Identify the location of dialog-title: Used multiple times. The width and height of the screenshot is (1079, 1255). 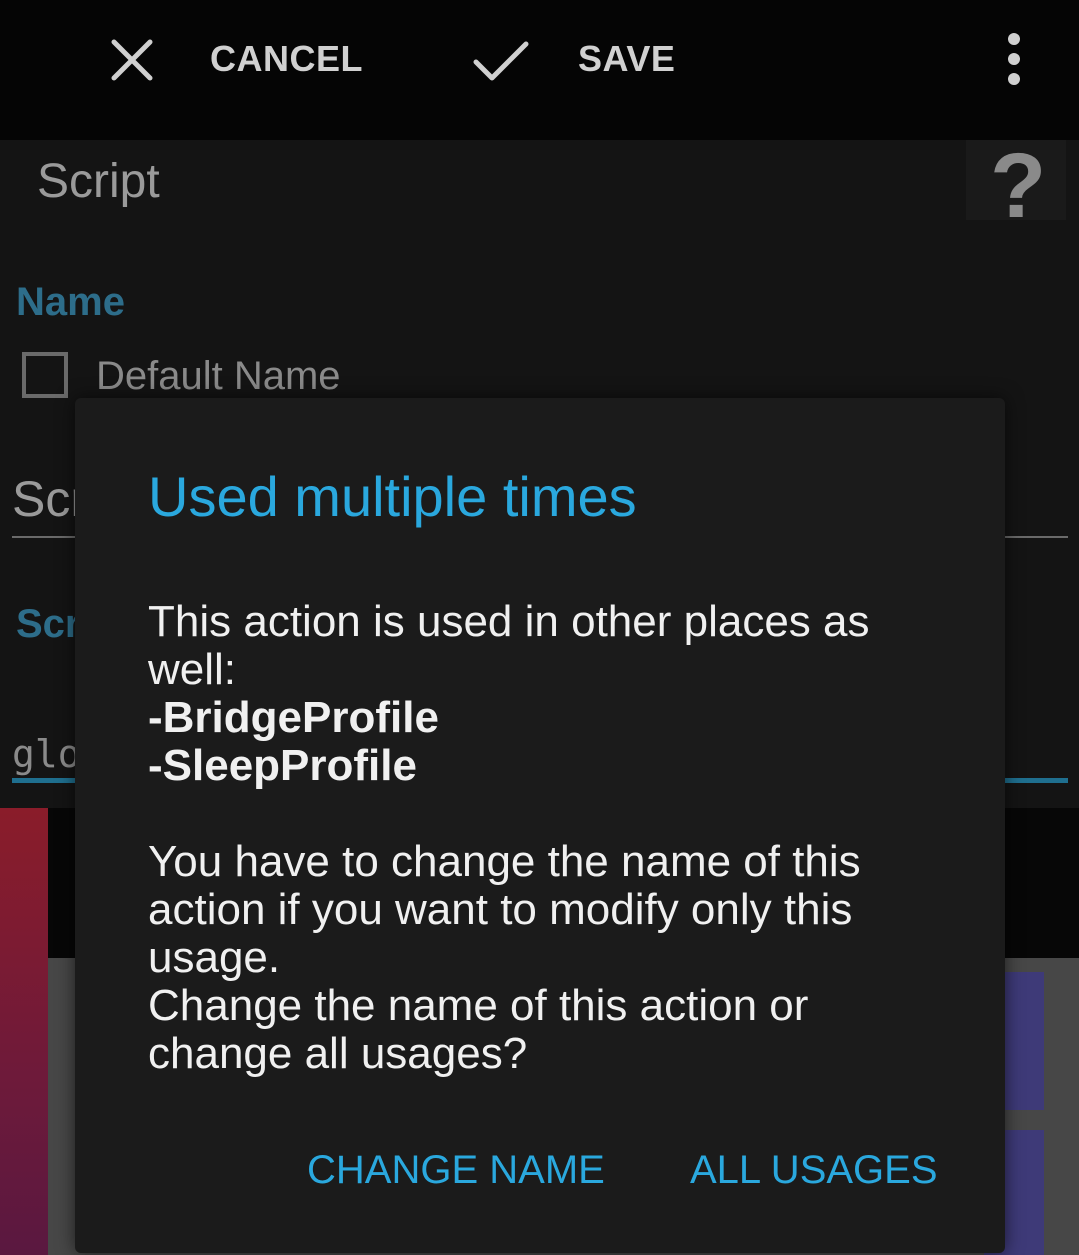
(392, 496).